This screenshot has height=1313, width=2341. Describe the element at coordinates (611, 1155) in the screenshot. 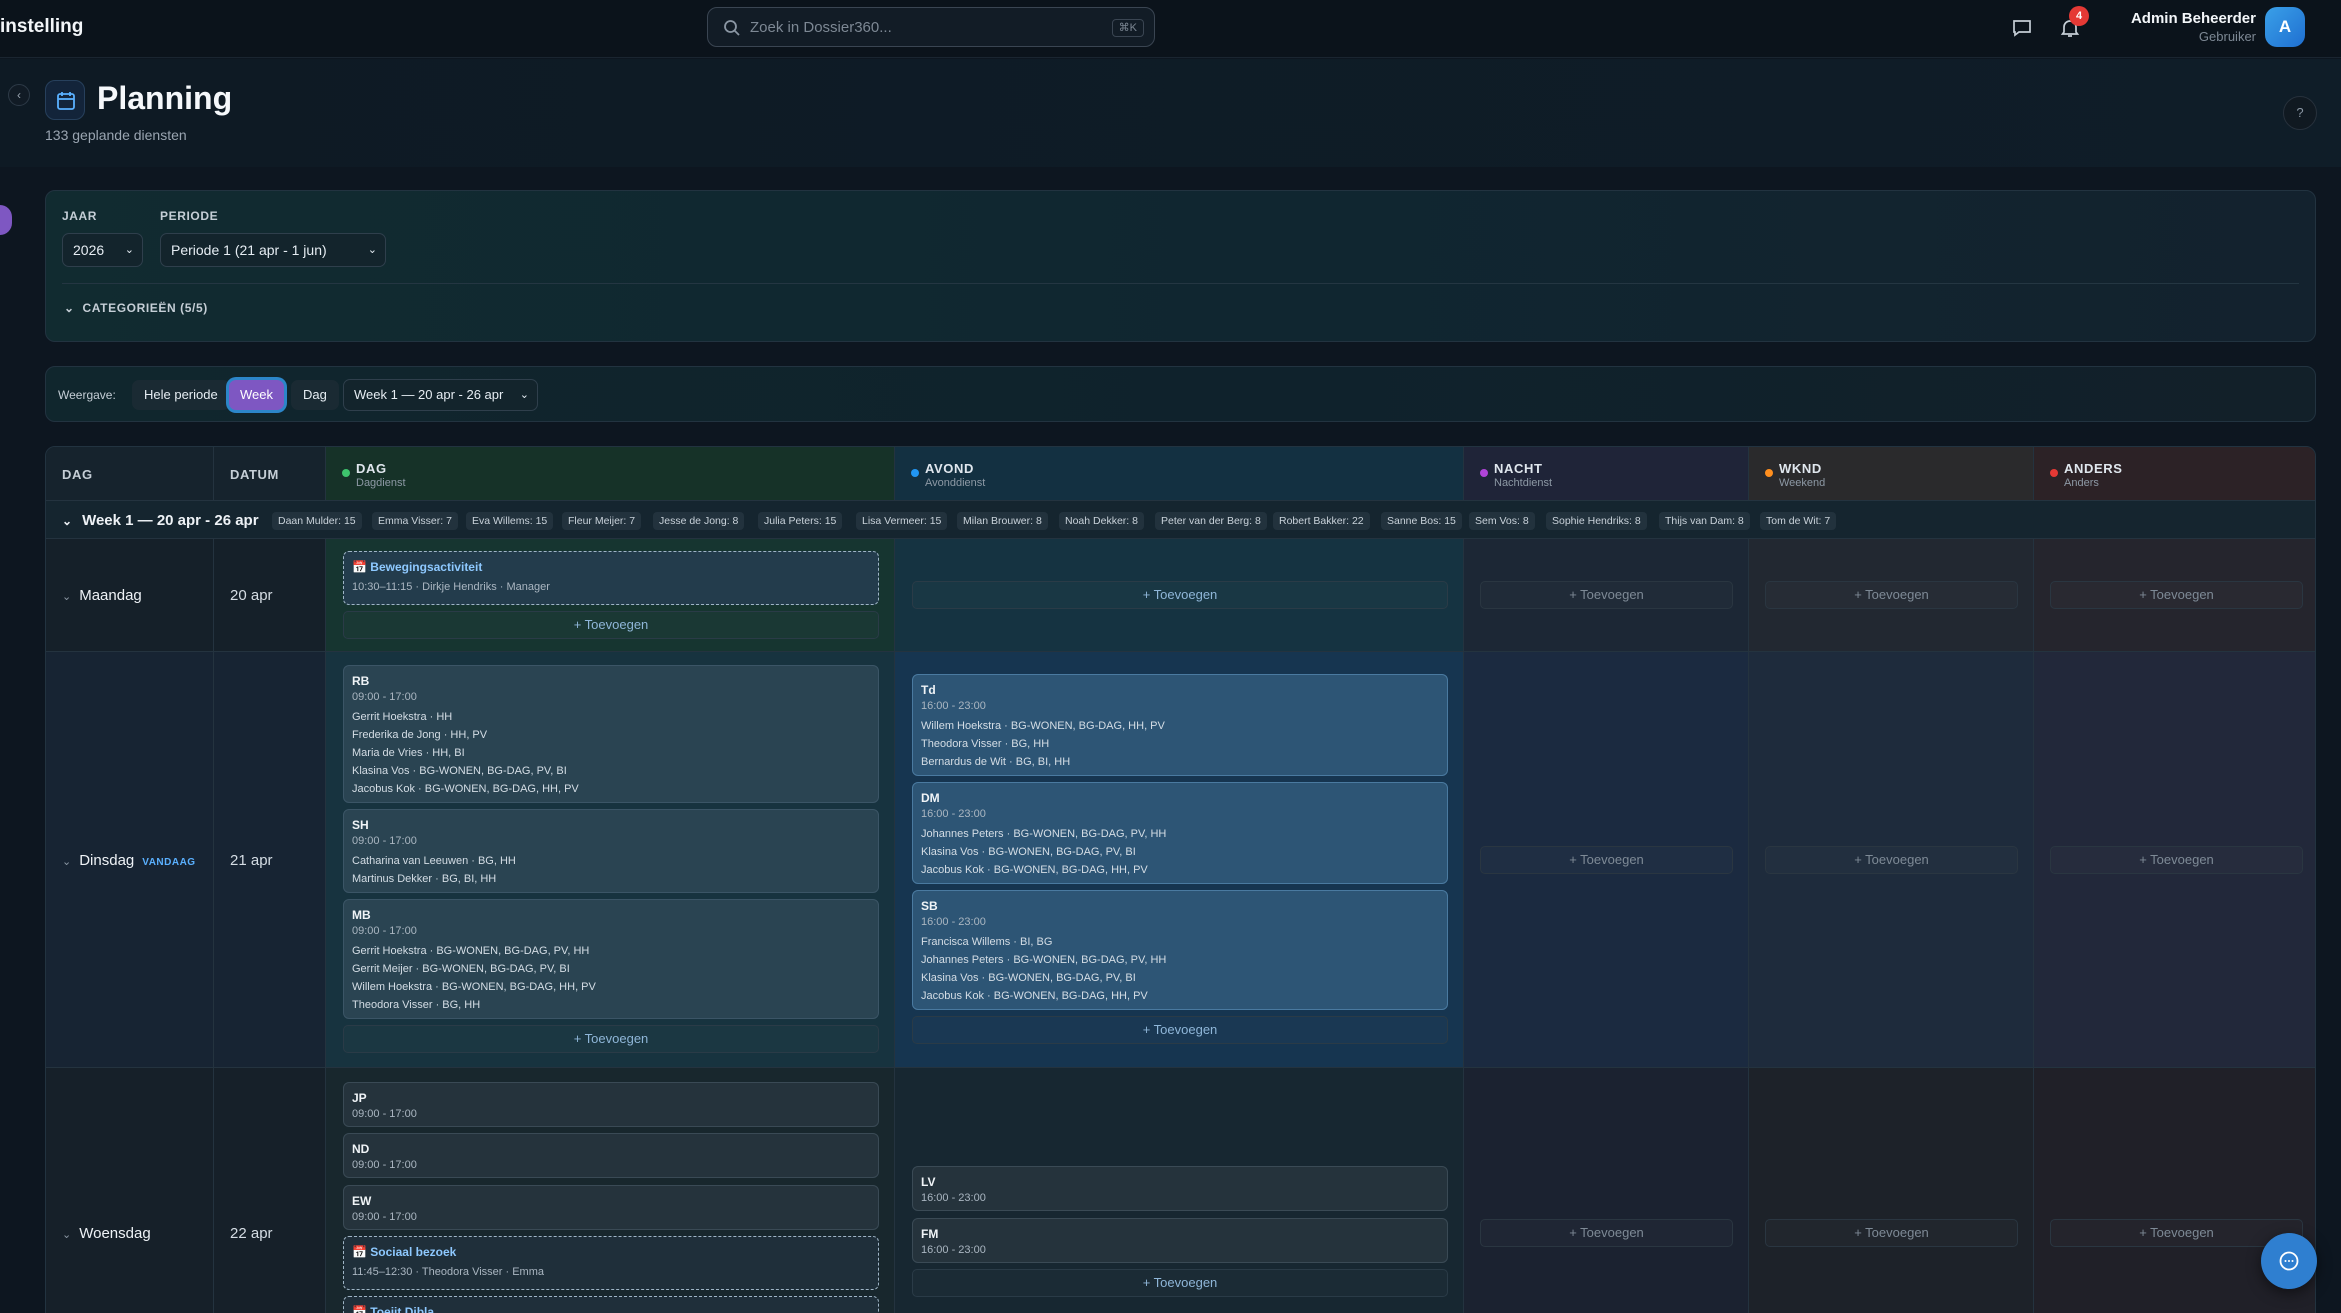

I see `shift-card: ND 09:00 - 17:00` at that location.